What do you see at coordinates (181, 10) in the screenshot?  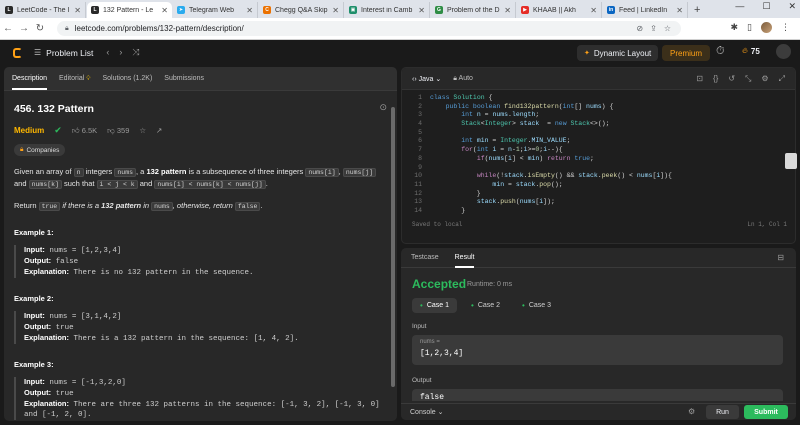 I see `tab-favicon-icon: ➤` at bounding box center [181, 10].